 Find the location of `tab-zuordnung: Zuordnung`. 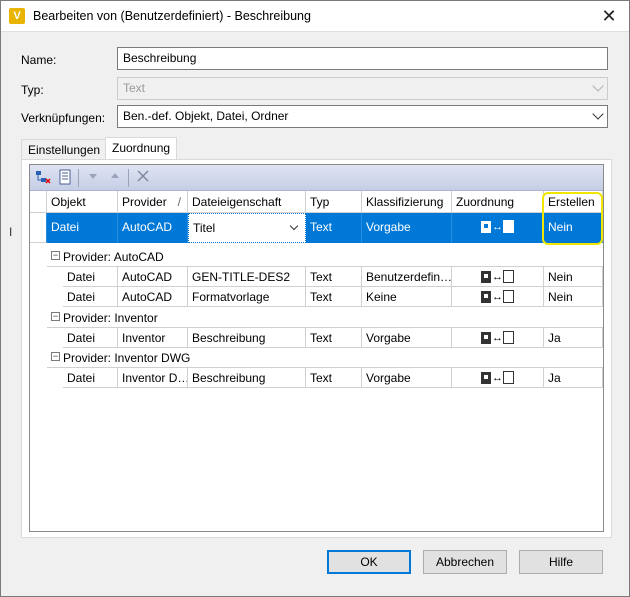

tab-zuordnung: Zuordnung is located at coordinates (141, 148).